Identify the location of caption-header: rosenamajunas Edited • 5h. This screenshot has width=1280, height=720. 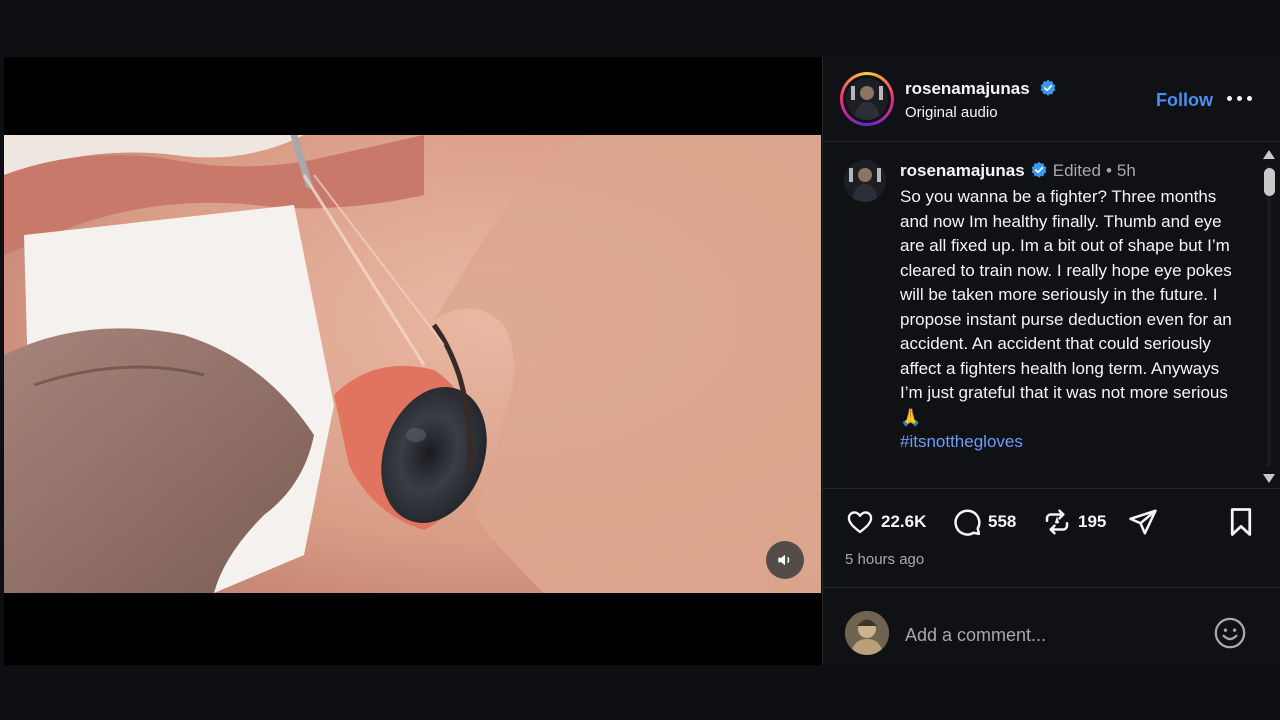
(1018, 171).